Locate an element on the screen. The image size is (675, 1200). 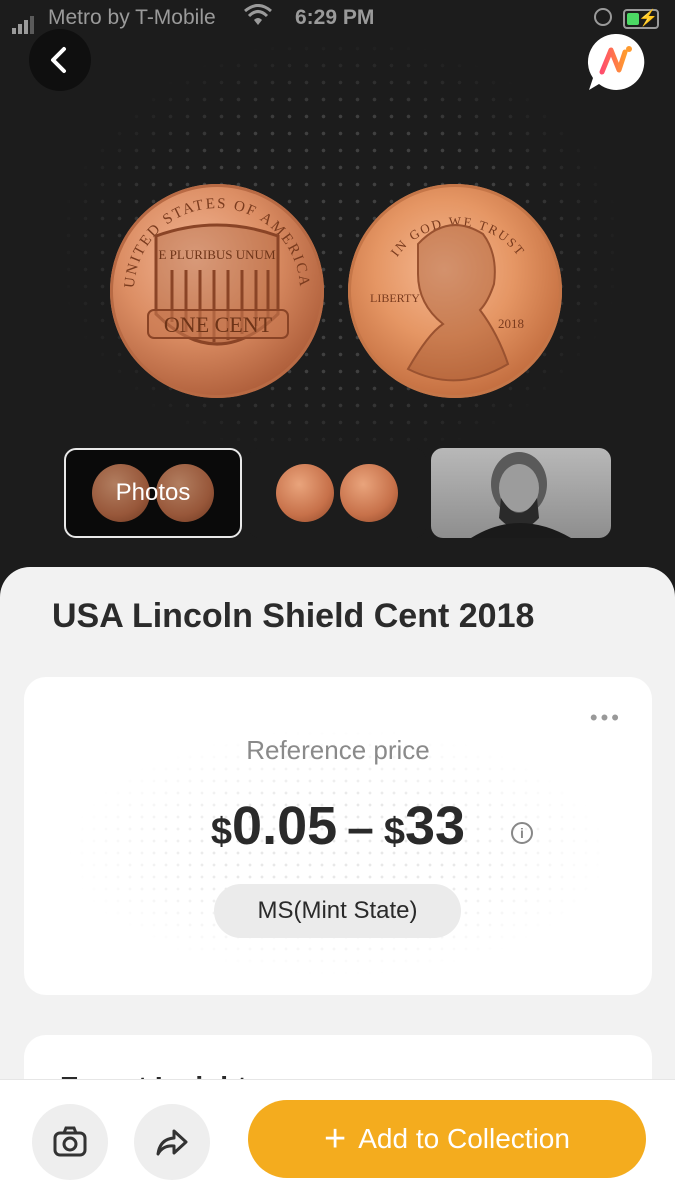
add-to-collection-label: Add to Collection is located at coordinates (464, 1138).